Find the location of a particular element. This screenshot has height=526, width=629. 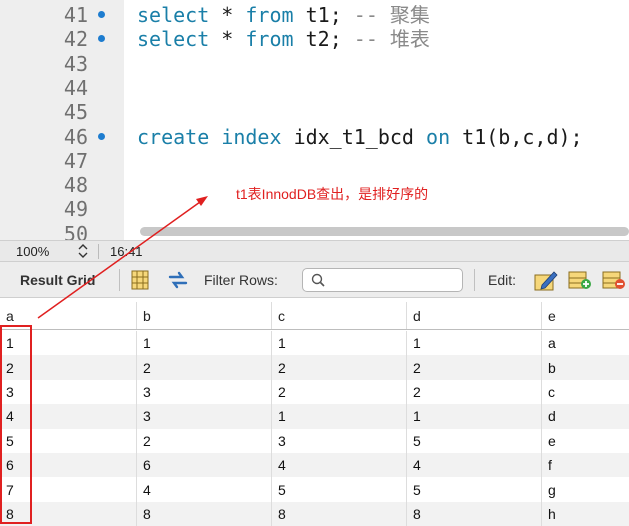

line-number: 49 is located at coordinates (75, 209).